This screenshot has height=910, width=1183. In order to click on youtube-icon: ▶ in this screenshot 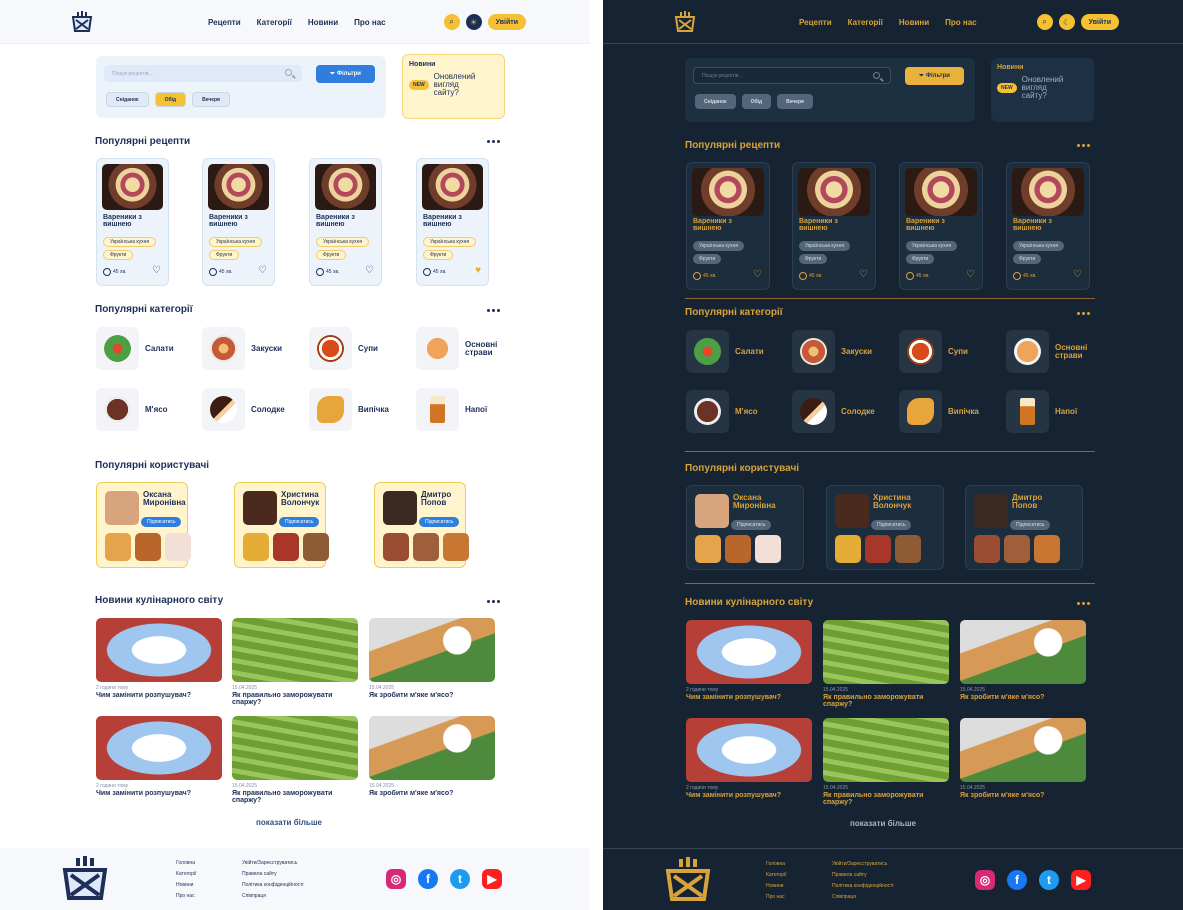, I will do `click(492, 879)`.